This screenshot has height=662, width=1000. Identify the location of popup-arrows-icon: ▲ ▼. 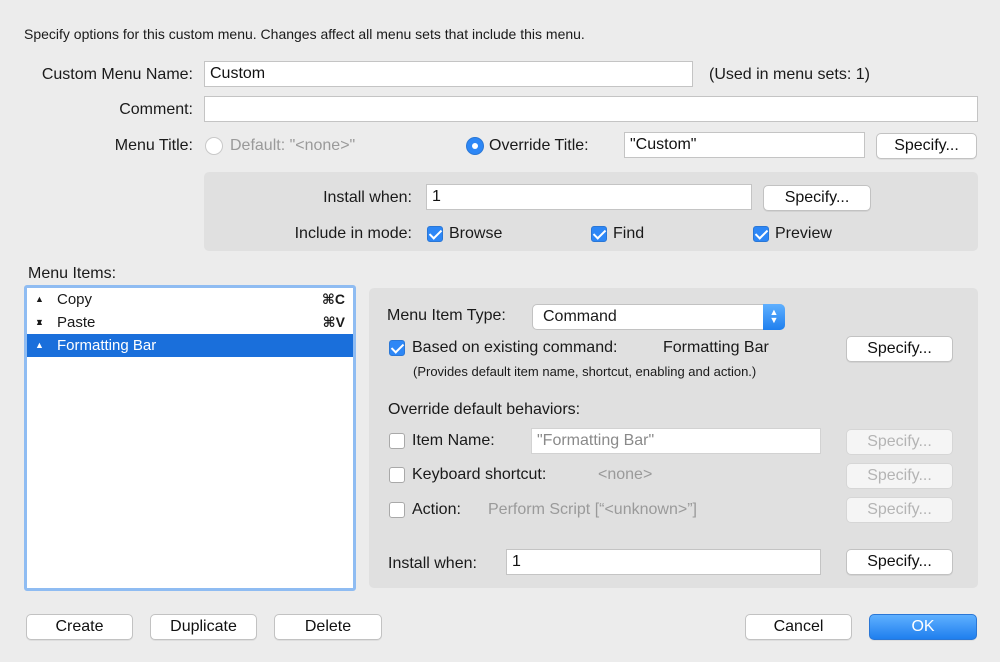
(774, 317).